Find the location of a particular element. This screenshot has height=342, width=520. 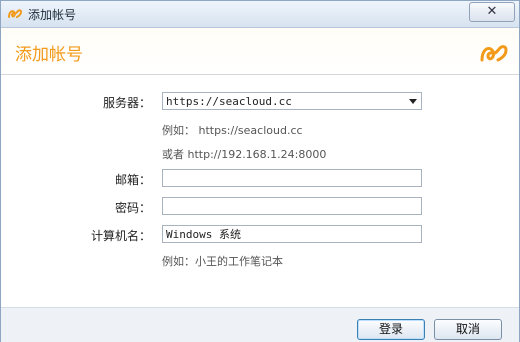

close-button: ✕ is located at coordinates (492, 12).